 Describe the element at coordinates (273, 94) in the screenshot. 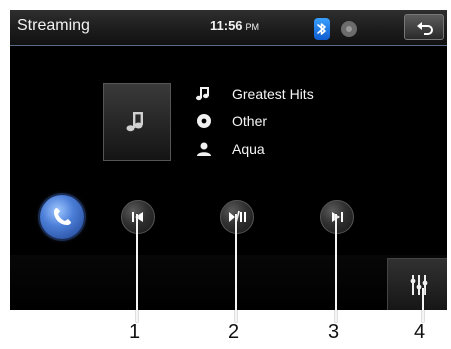

I see `song-title: Greatest Hits` at that location.